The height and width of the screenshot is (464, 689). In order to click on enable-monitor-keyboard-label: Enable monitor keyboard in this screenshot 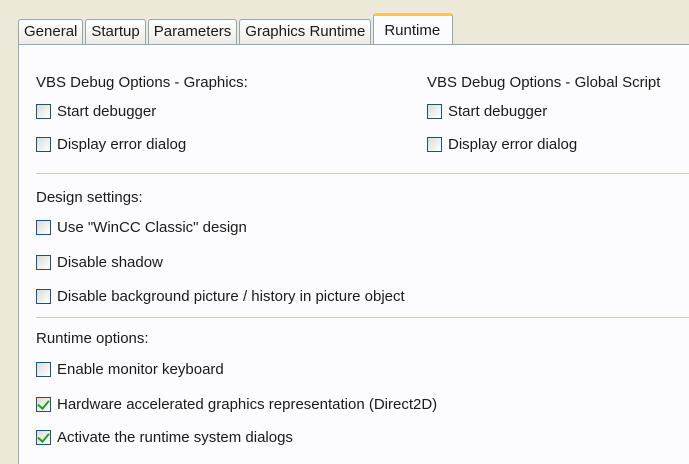, I will do `click(140, 369)`.